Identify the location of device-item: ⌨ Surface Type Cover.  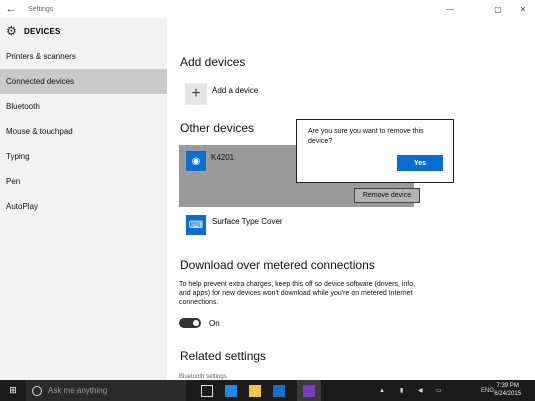
(234, 225).